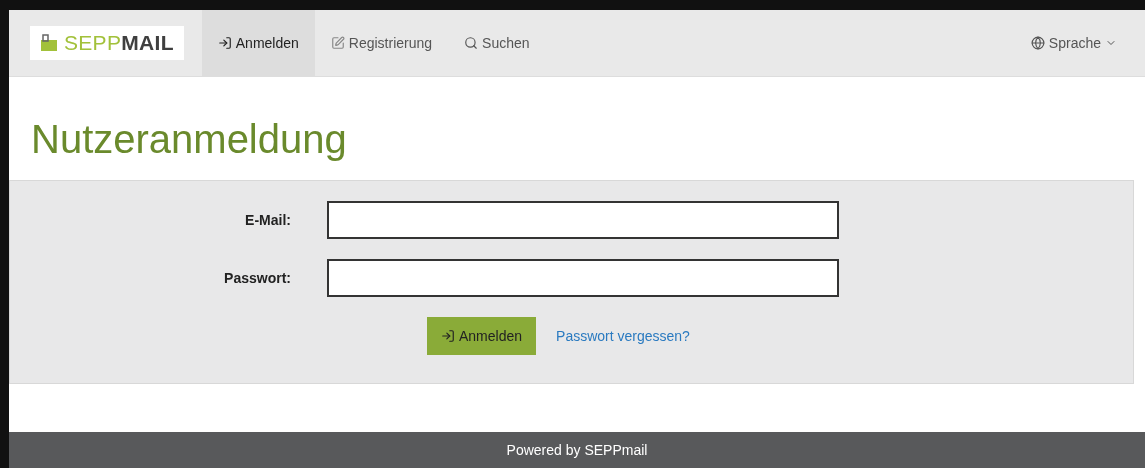 This screenshot has height=468, width=1145. I want to click on field-label: Passwort:, so click(257, 278).